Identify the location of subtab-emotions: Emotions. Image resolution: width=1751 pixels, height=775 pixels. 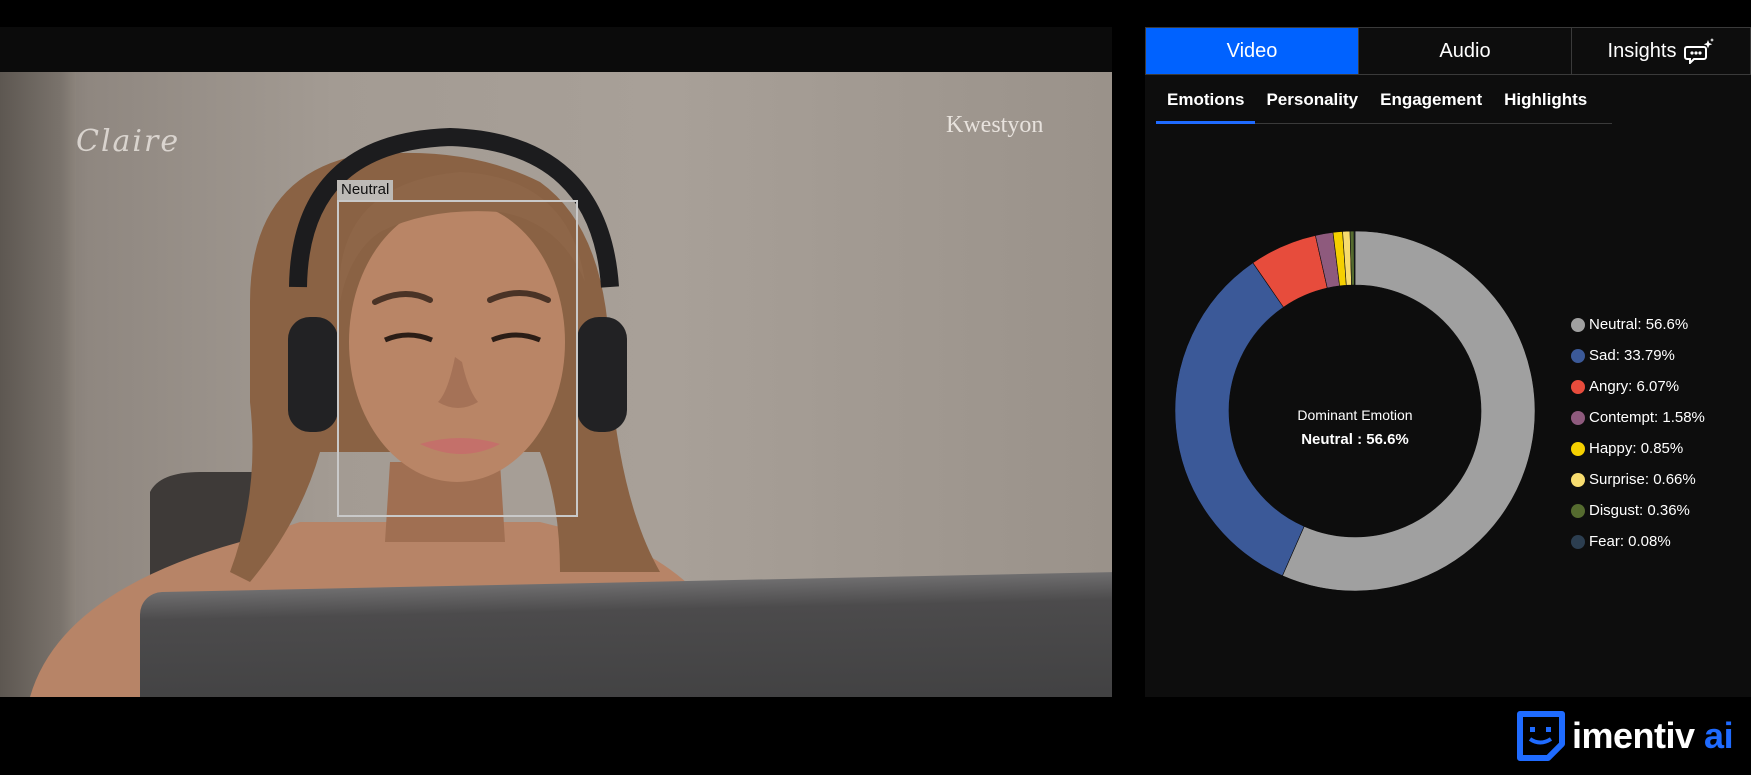
(1206, 105).